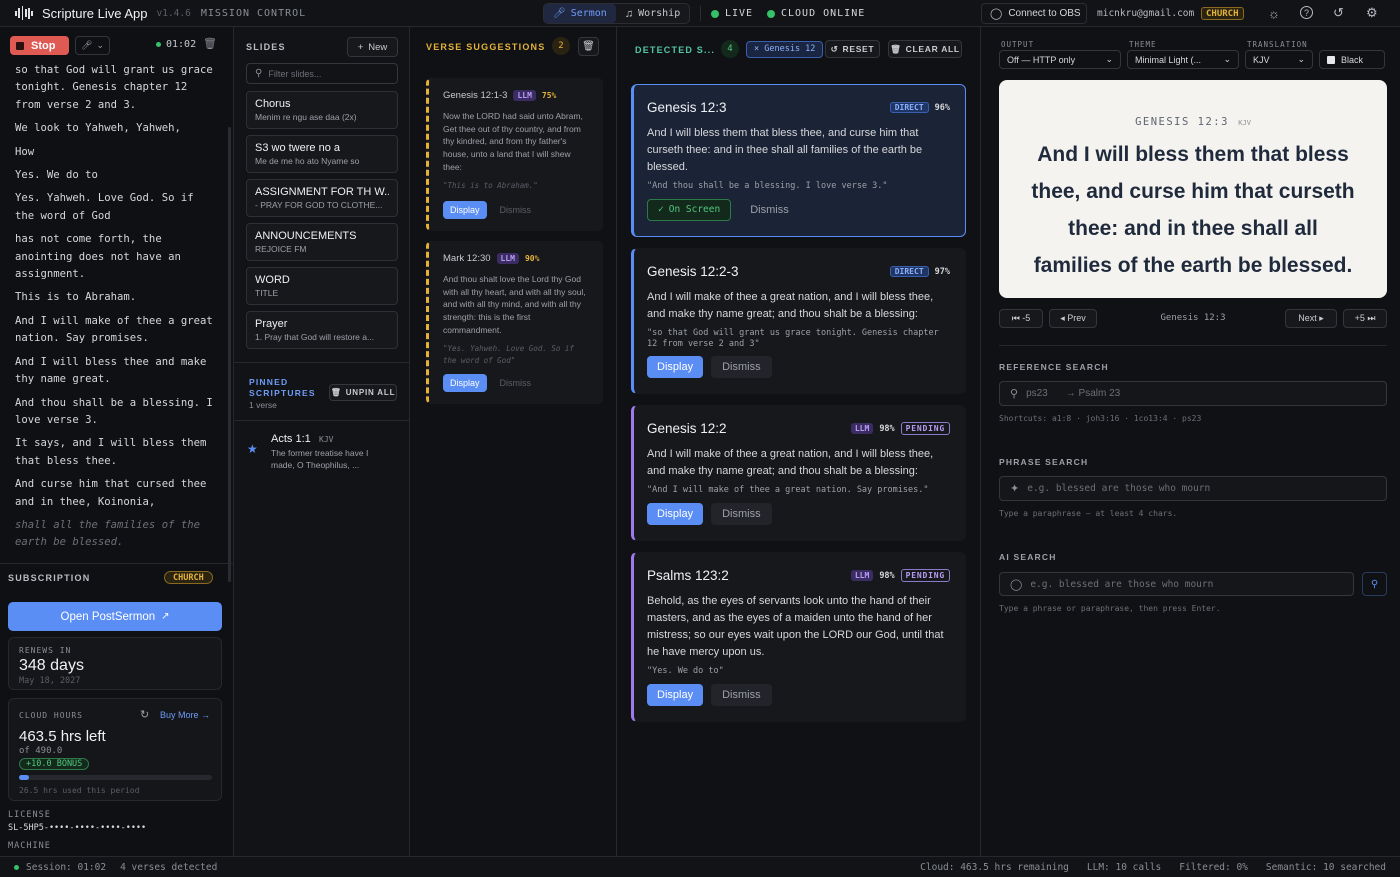 The image size is (1400, 877). What do you see at coordinates (1060, 59) in the screenshot?
I see `output-select: Off — HTTP only ⌄` at bounding box center [1060, 59].